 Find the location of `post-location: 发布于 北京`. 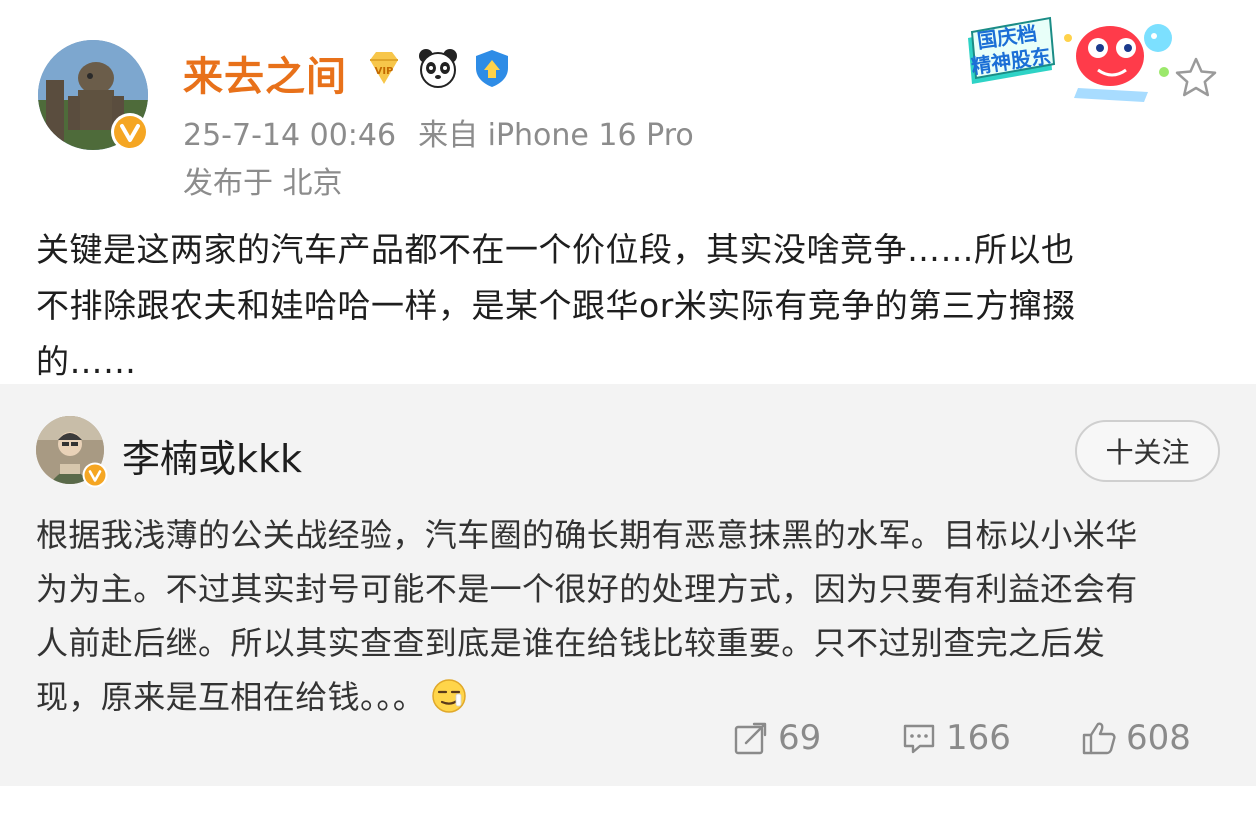

post-location: 发布于 北京 is located at coordinates (263, 183).